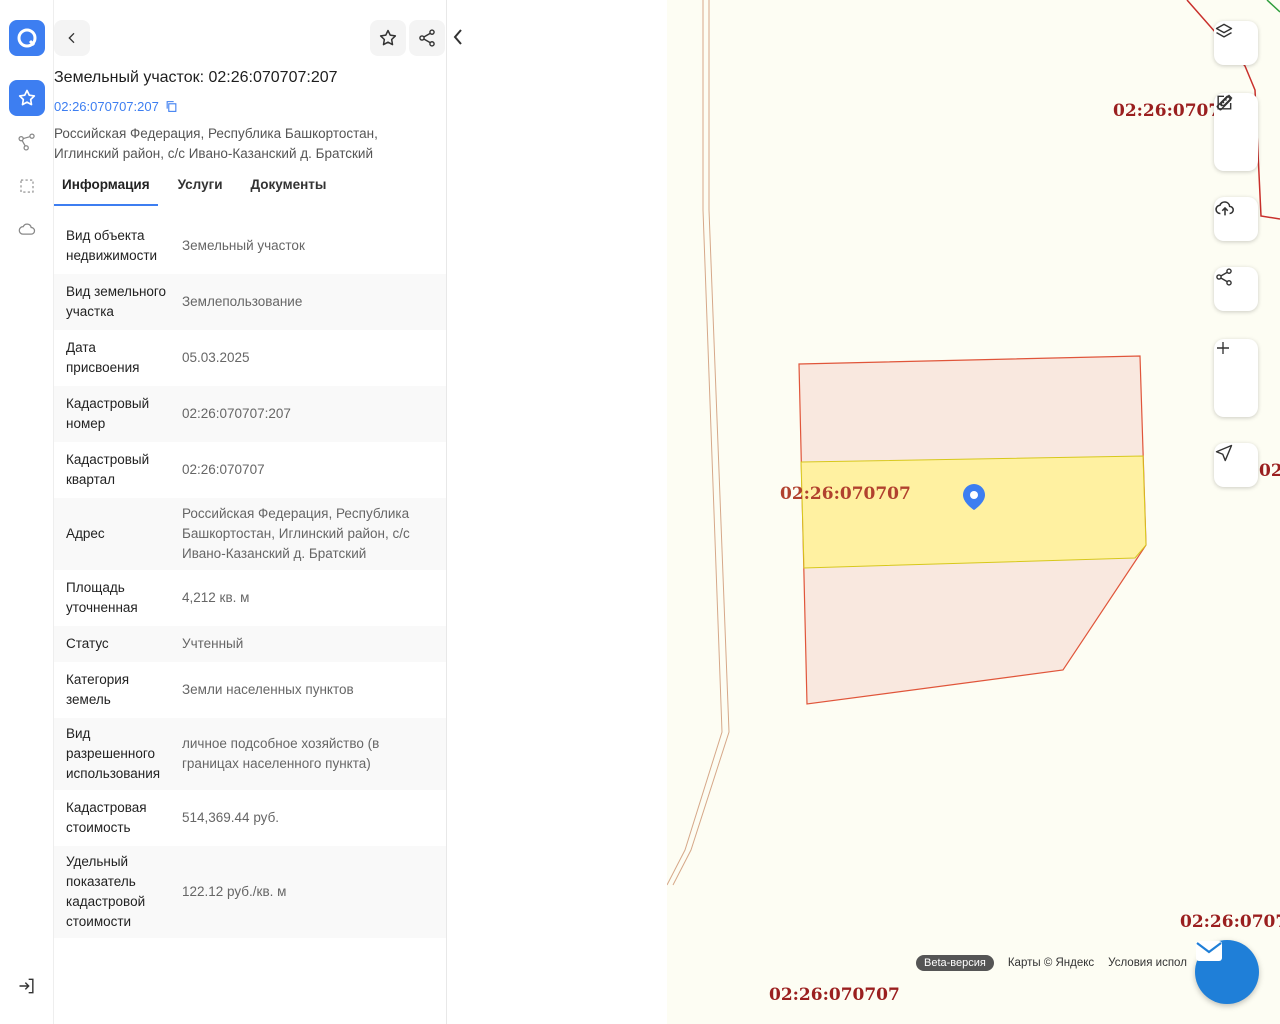  I want to click on zoom-out-icon, so click(1223, 348).